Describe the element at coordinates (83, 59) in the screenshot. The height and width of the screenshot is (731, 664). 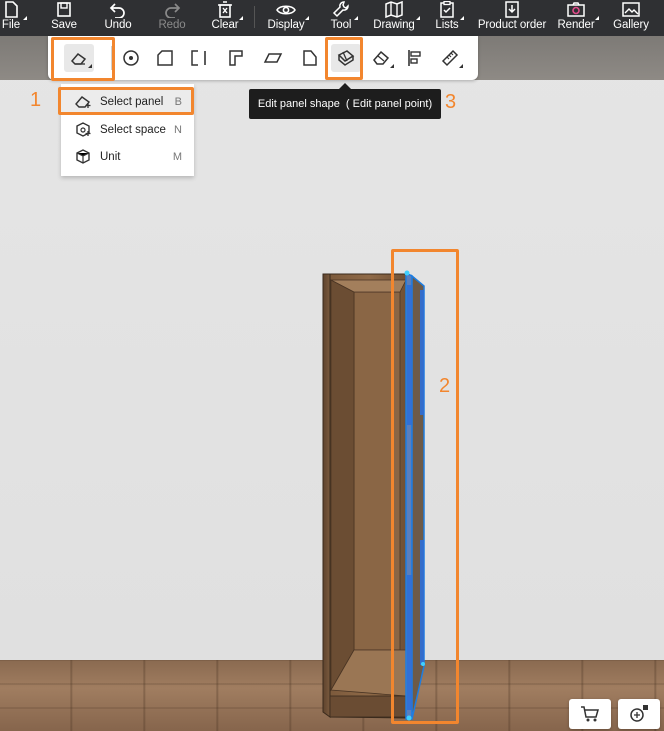
I see `highlight-select-mode` at that location.